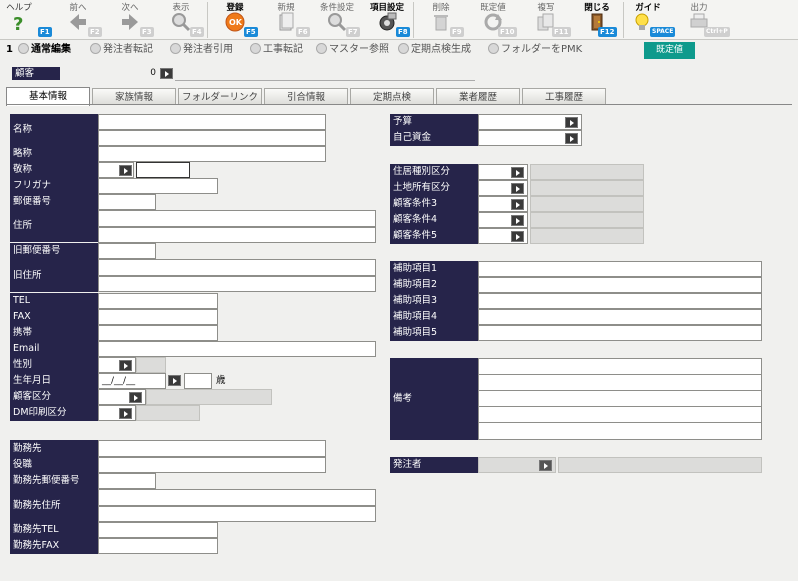 The image size is (798, 581). Describe the element at coordinates (517, 236) in the screenshot. I see `cond5-select-button` at that location.